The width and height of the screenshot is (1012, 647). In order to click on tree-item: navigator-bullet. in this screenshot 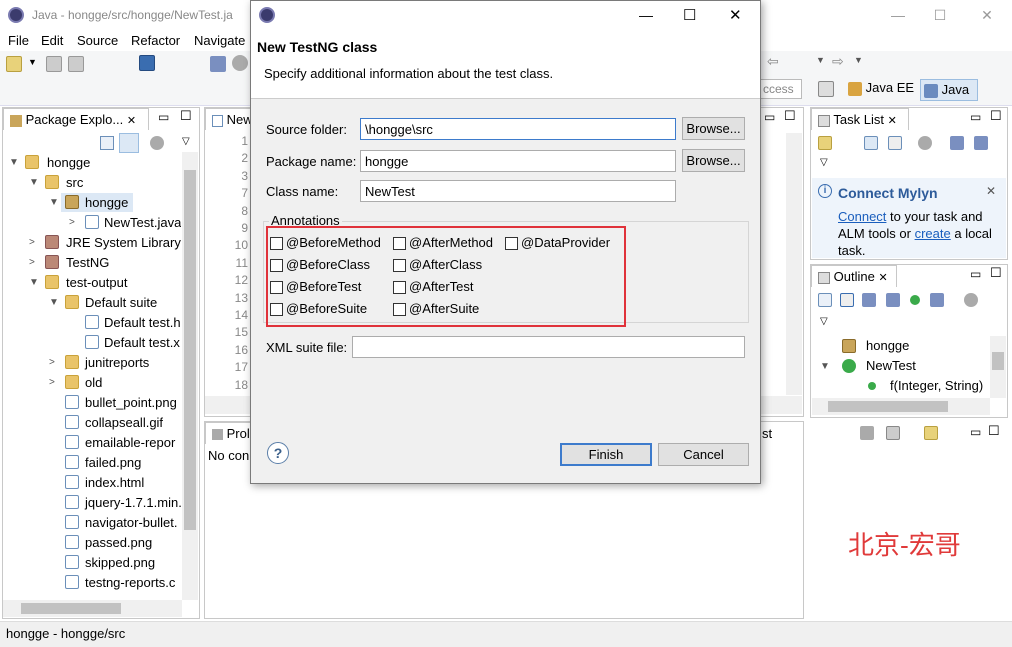, I will do `click(131, 522)`.